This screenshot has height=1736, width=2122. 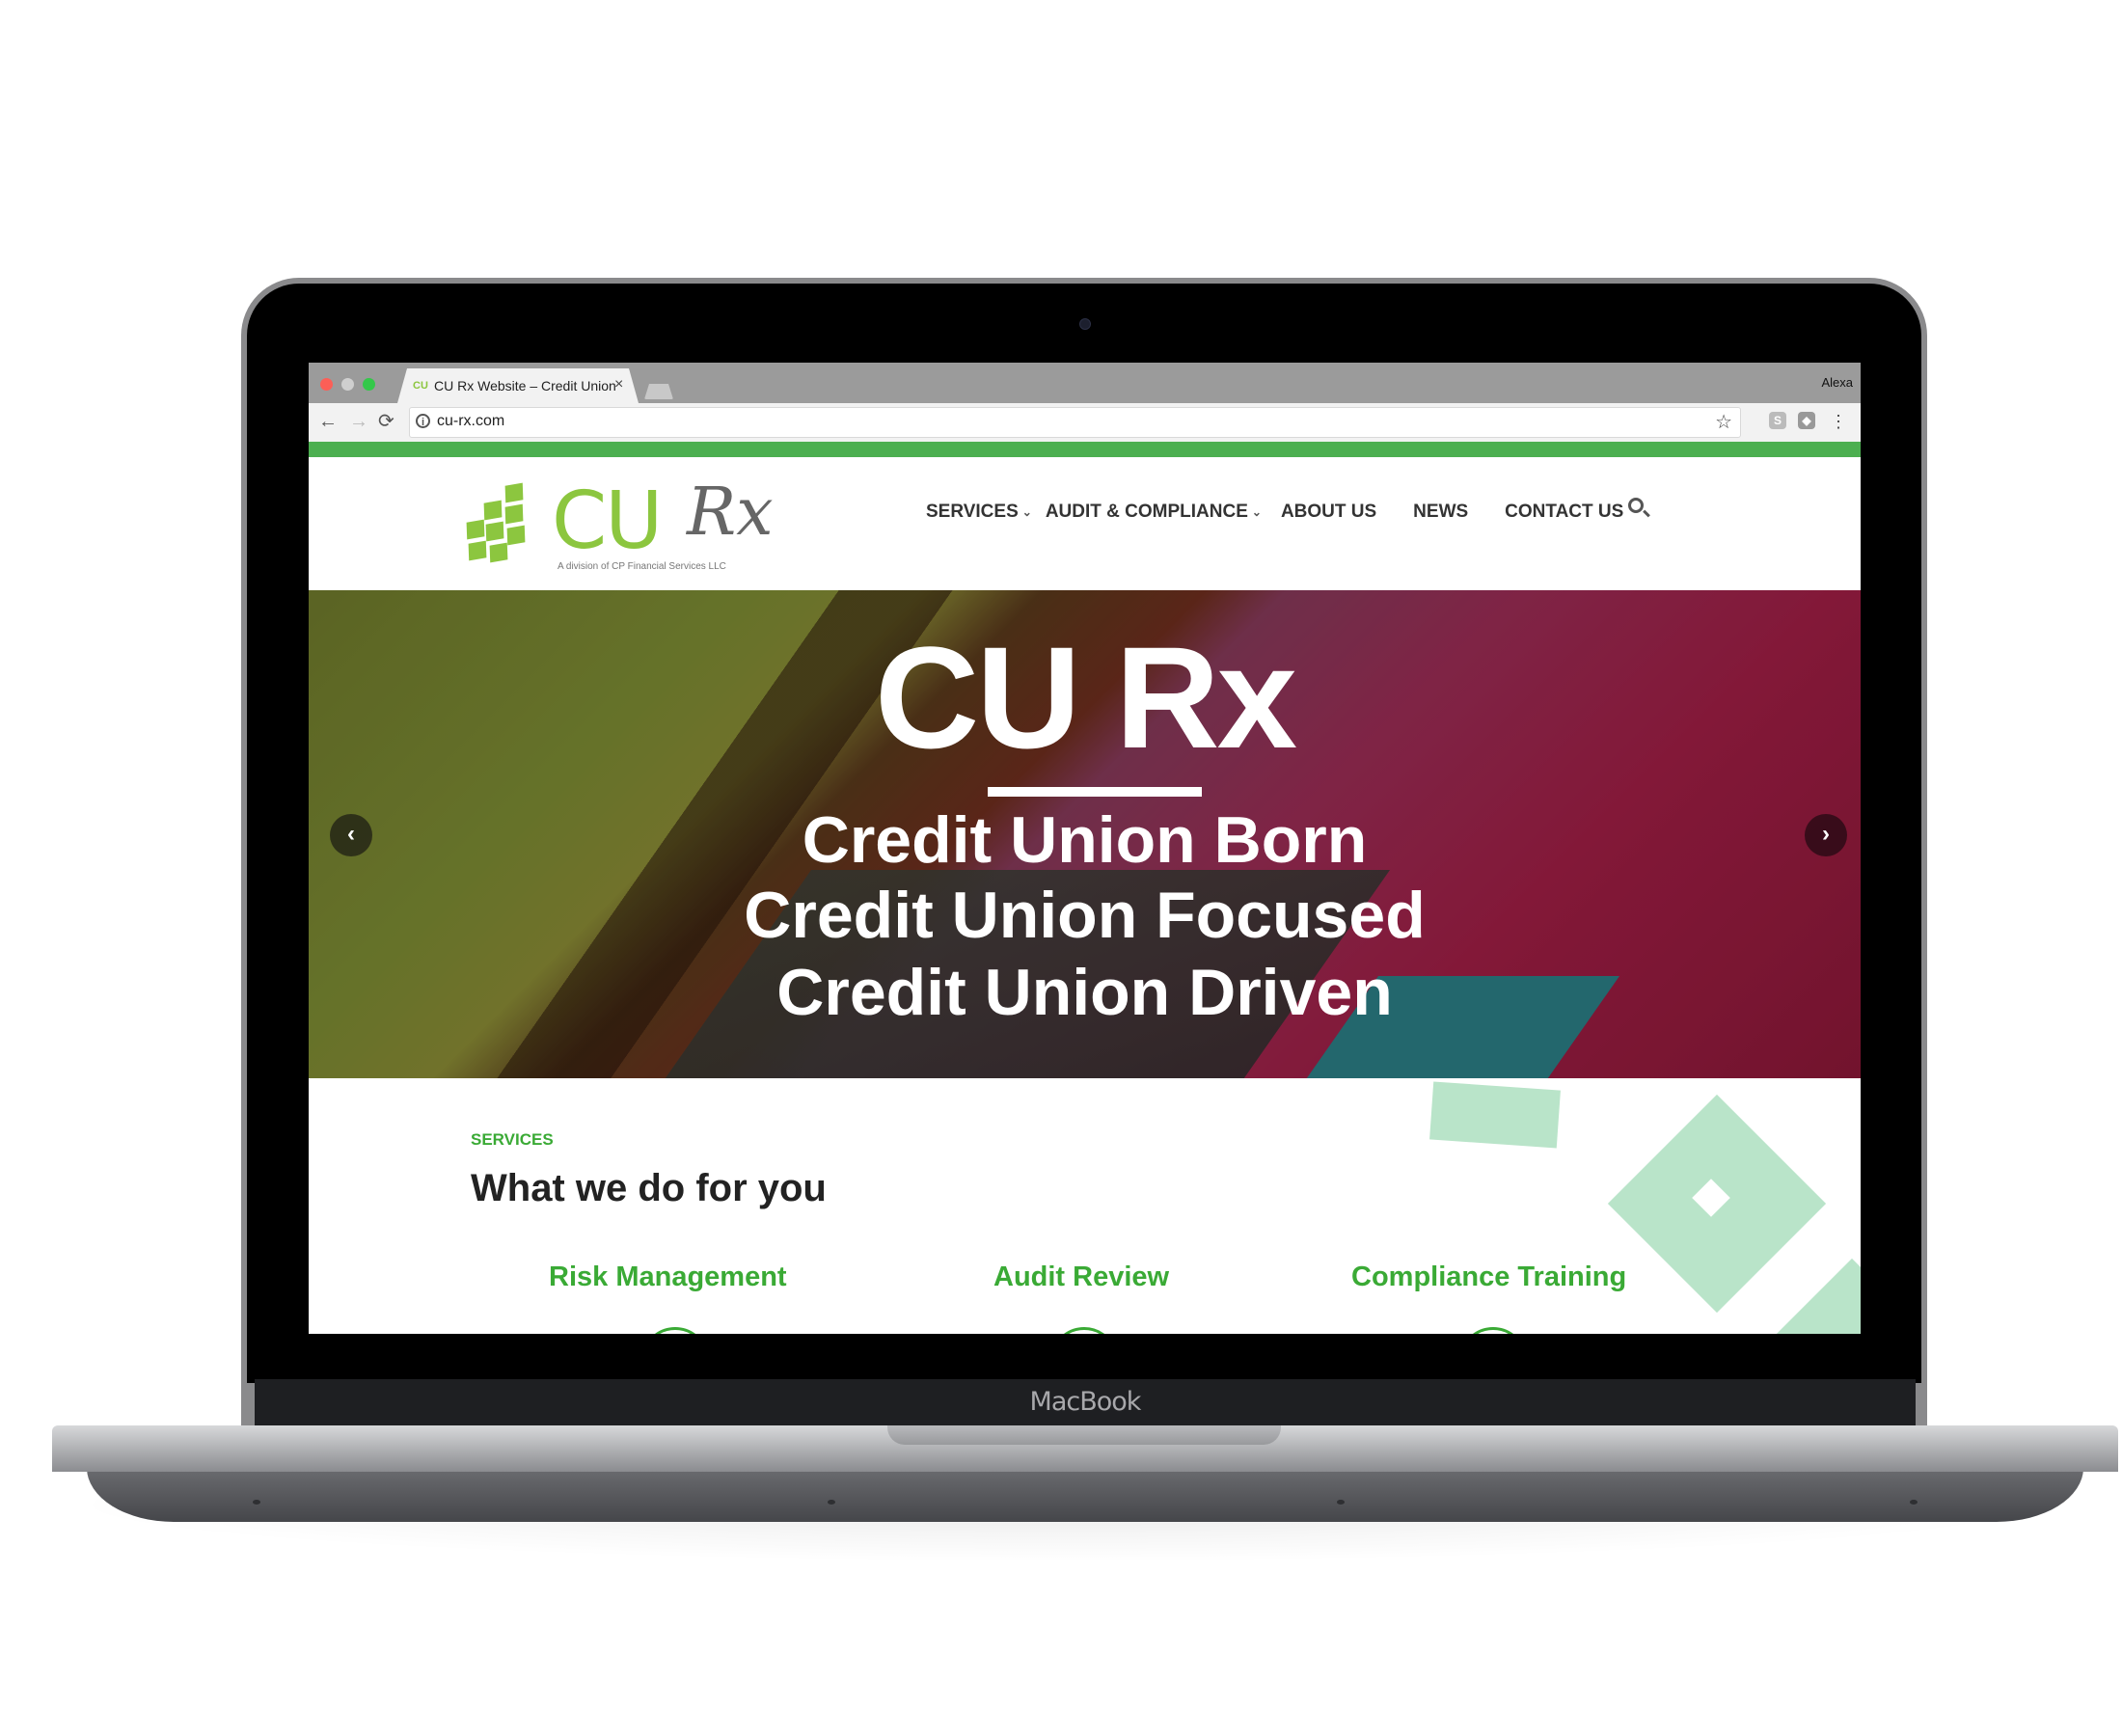 I want to click on laptop-base-bottom, so click(x=1085, y=1495).